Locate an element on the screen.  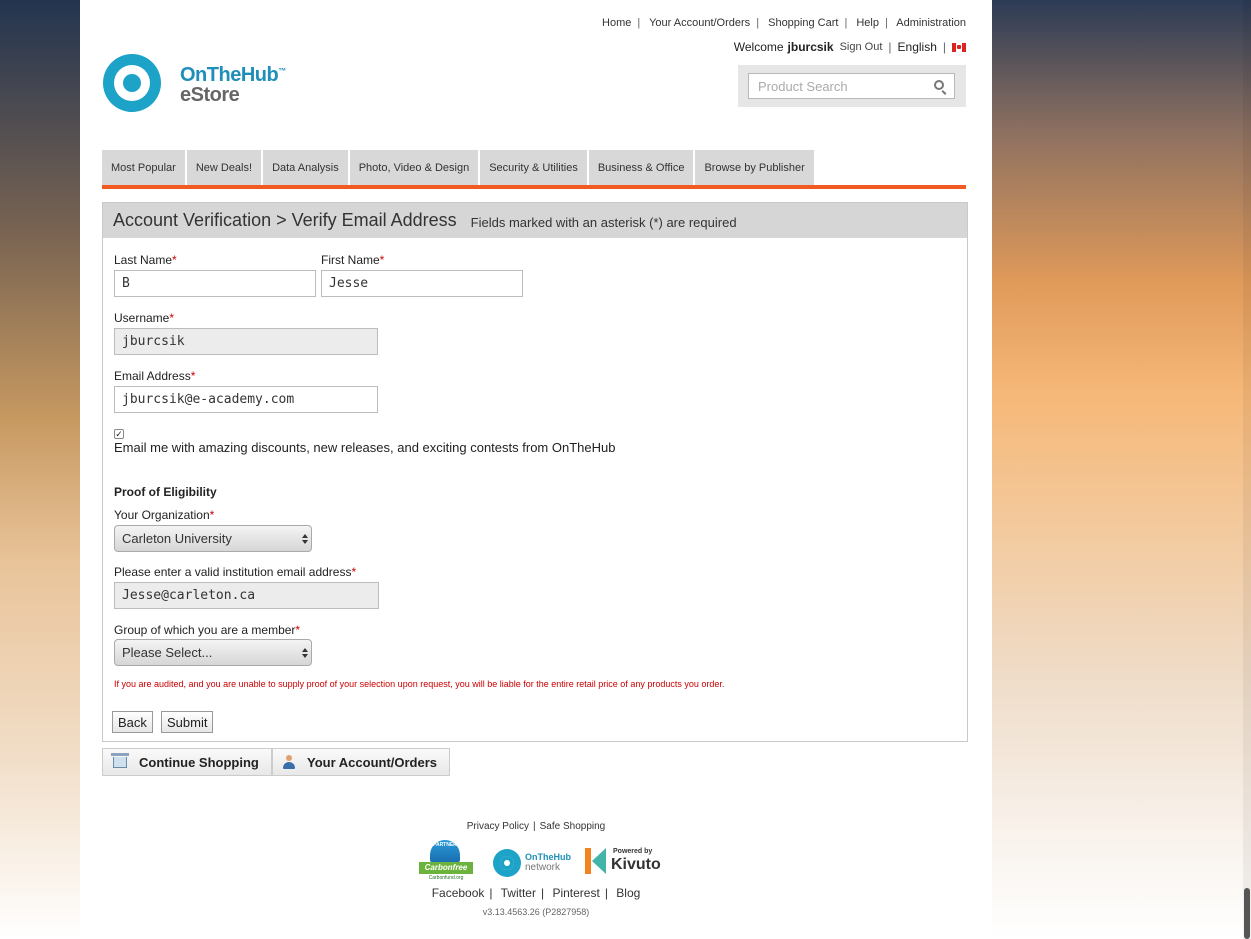
account-orders-link: Your Account/Orders is located at coordinates (699, 23).